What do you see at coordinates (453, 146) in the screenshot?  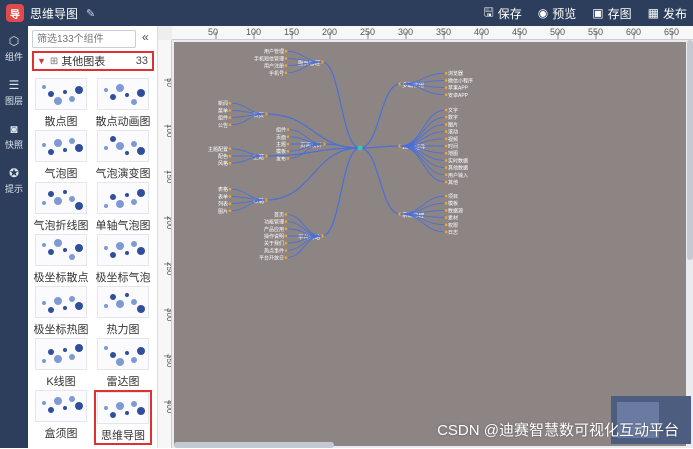 I see `mindmap-leaf-label: 时间` at bounding box center [453, 146].